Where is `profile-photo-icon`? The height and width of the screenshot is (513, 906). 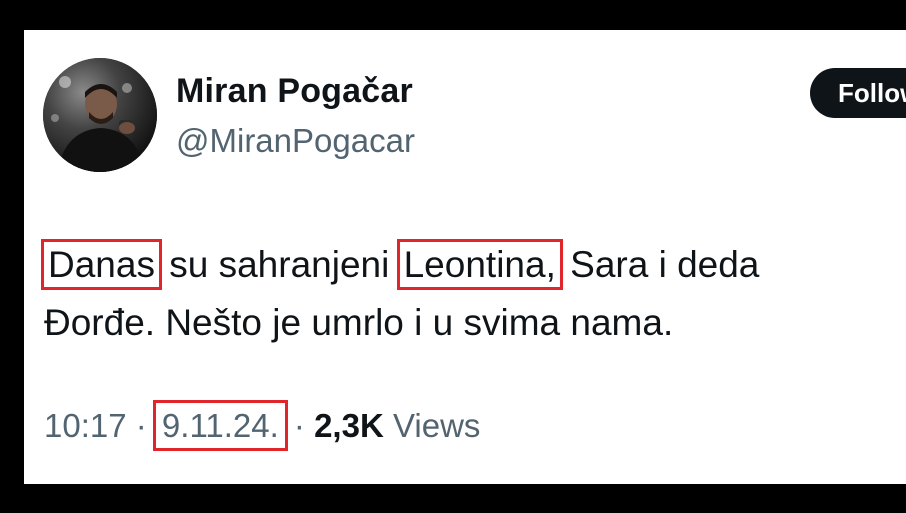
profile-photo-icon is located at coordinates (100, 115).